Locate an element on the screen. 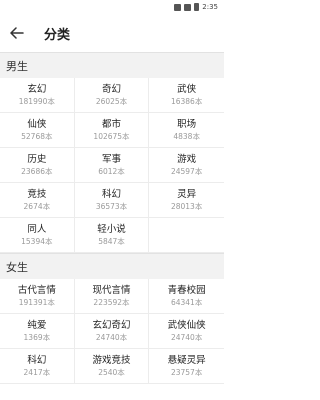 The height and width of the screenshot is (400, 320). category-cell: 游戏竞技 2540本 is located at coordinates (112, 366).